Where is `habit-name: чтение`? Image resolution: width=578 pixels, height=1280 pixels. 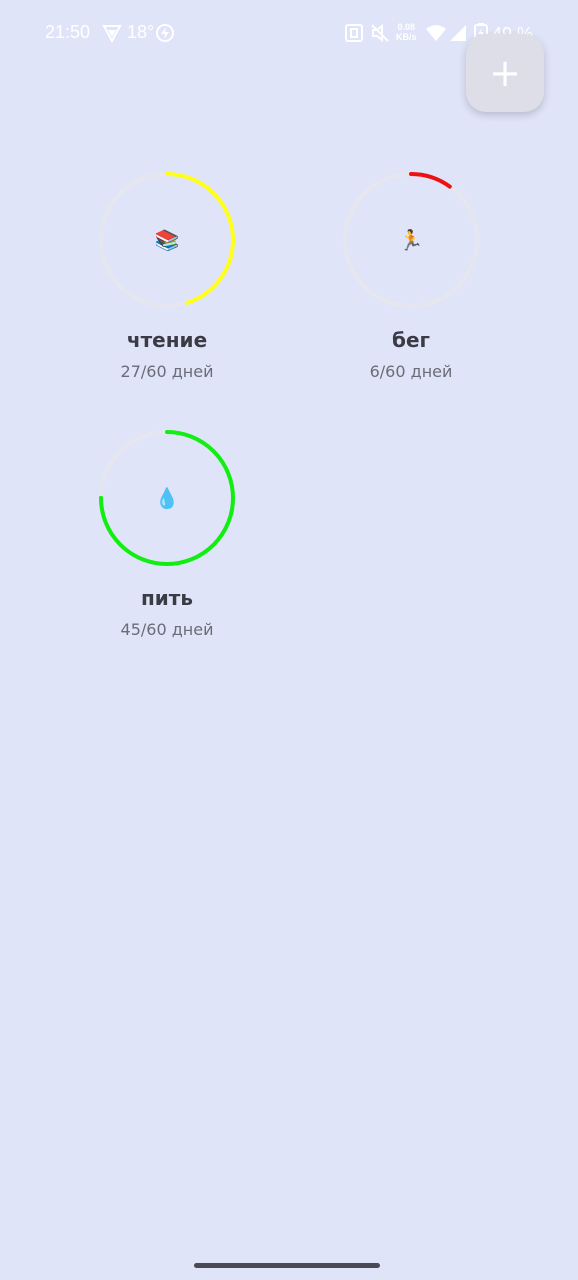
habit-name: чтение is located at coordinates (167, 340).